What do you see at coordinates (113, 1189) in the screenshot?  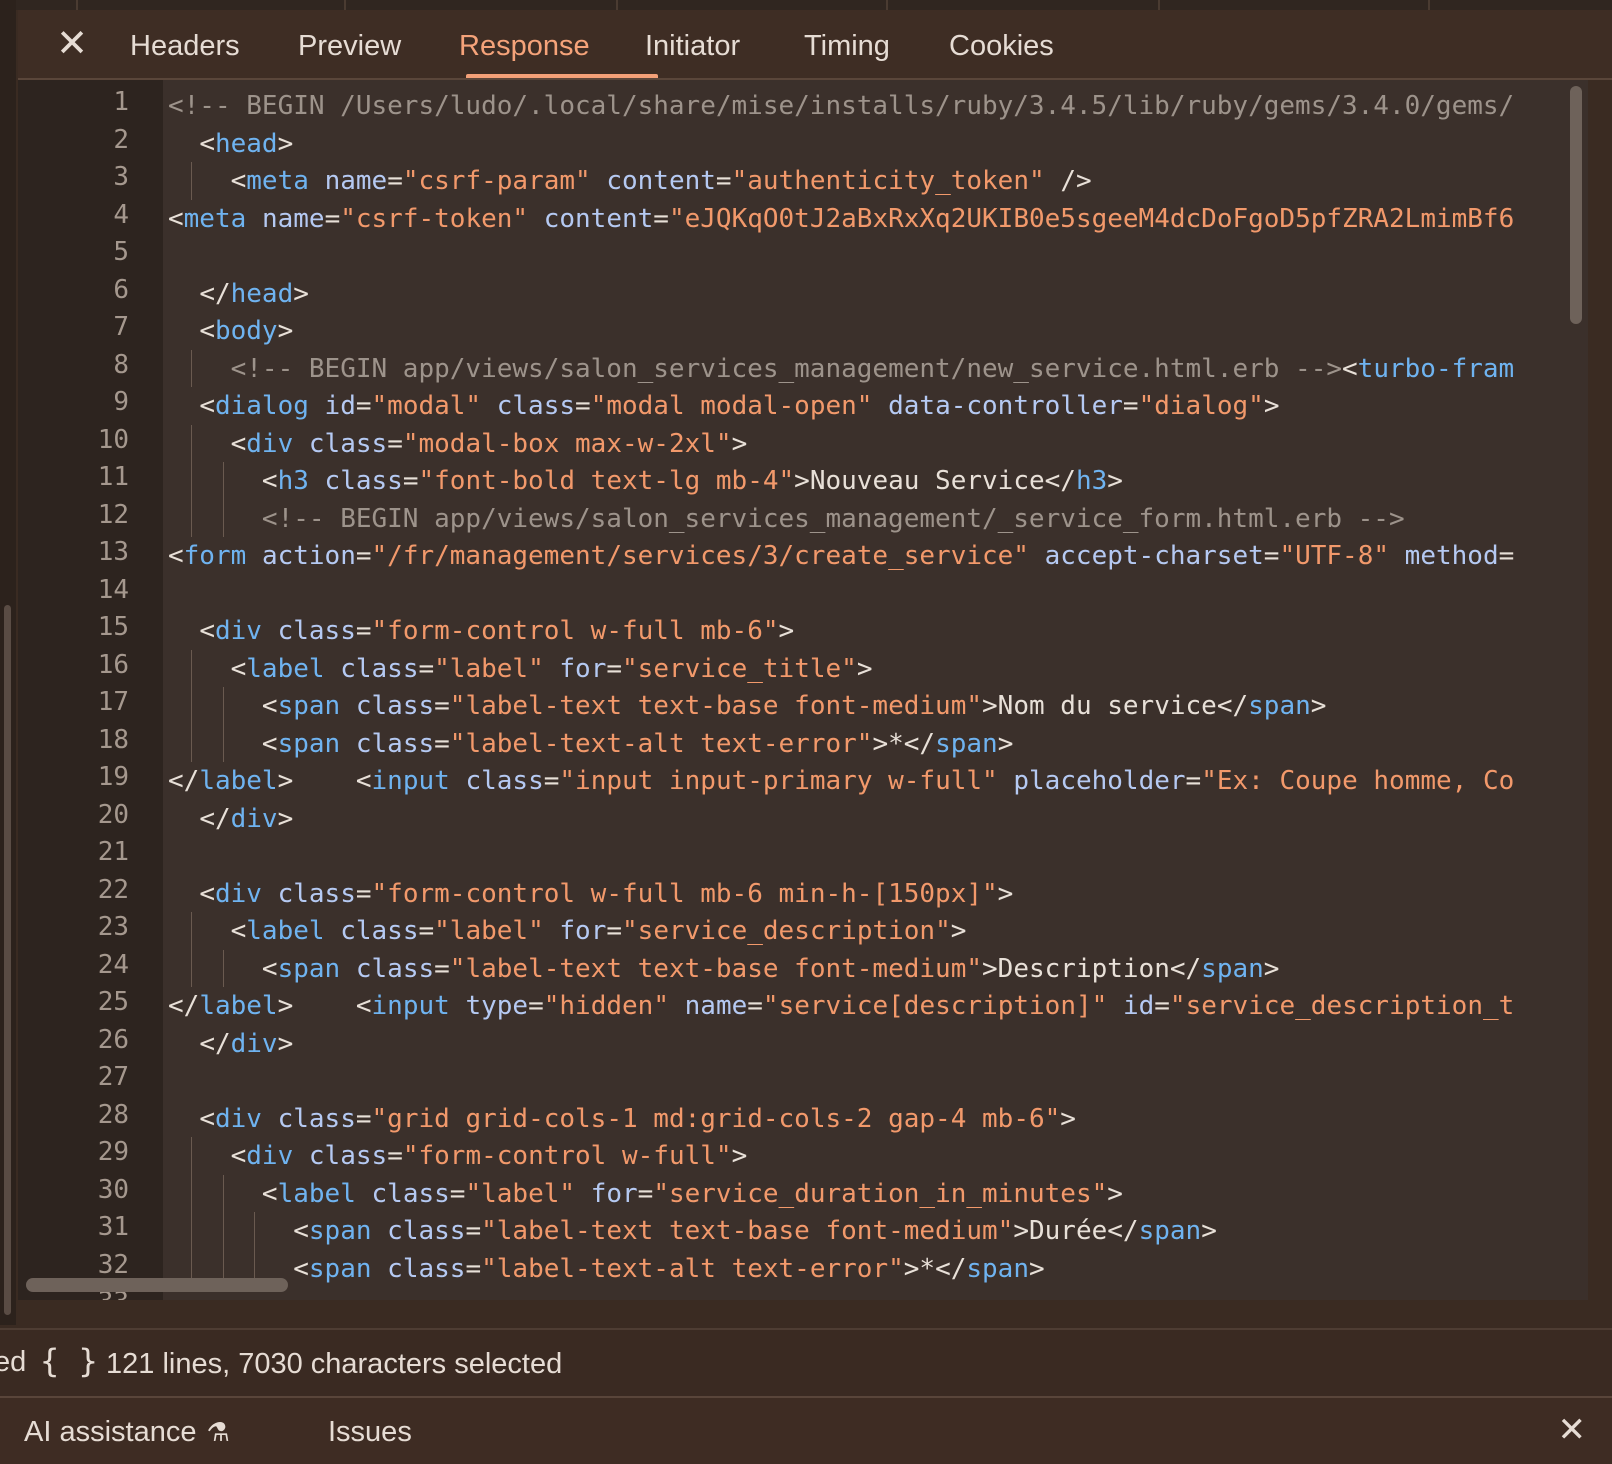 I see `line-number: 30` at bounding box center [113, 1189].